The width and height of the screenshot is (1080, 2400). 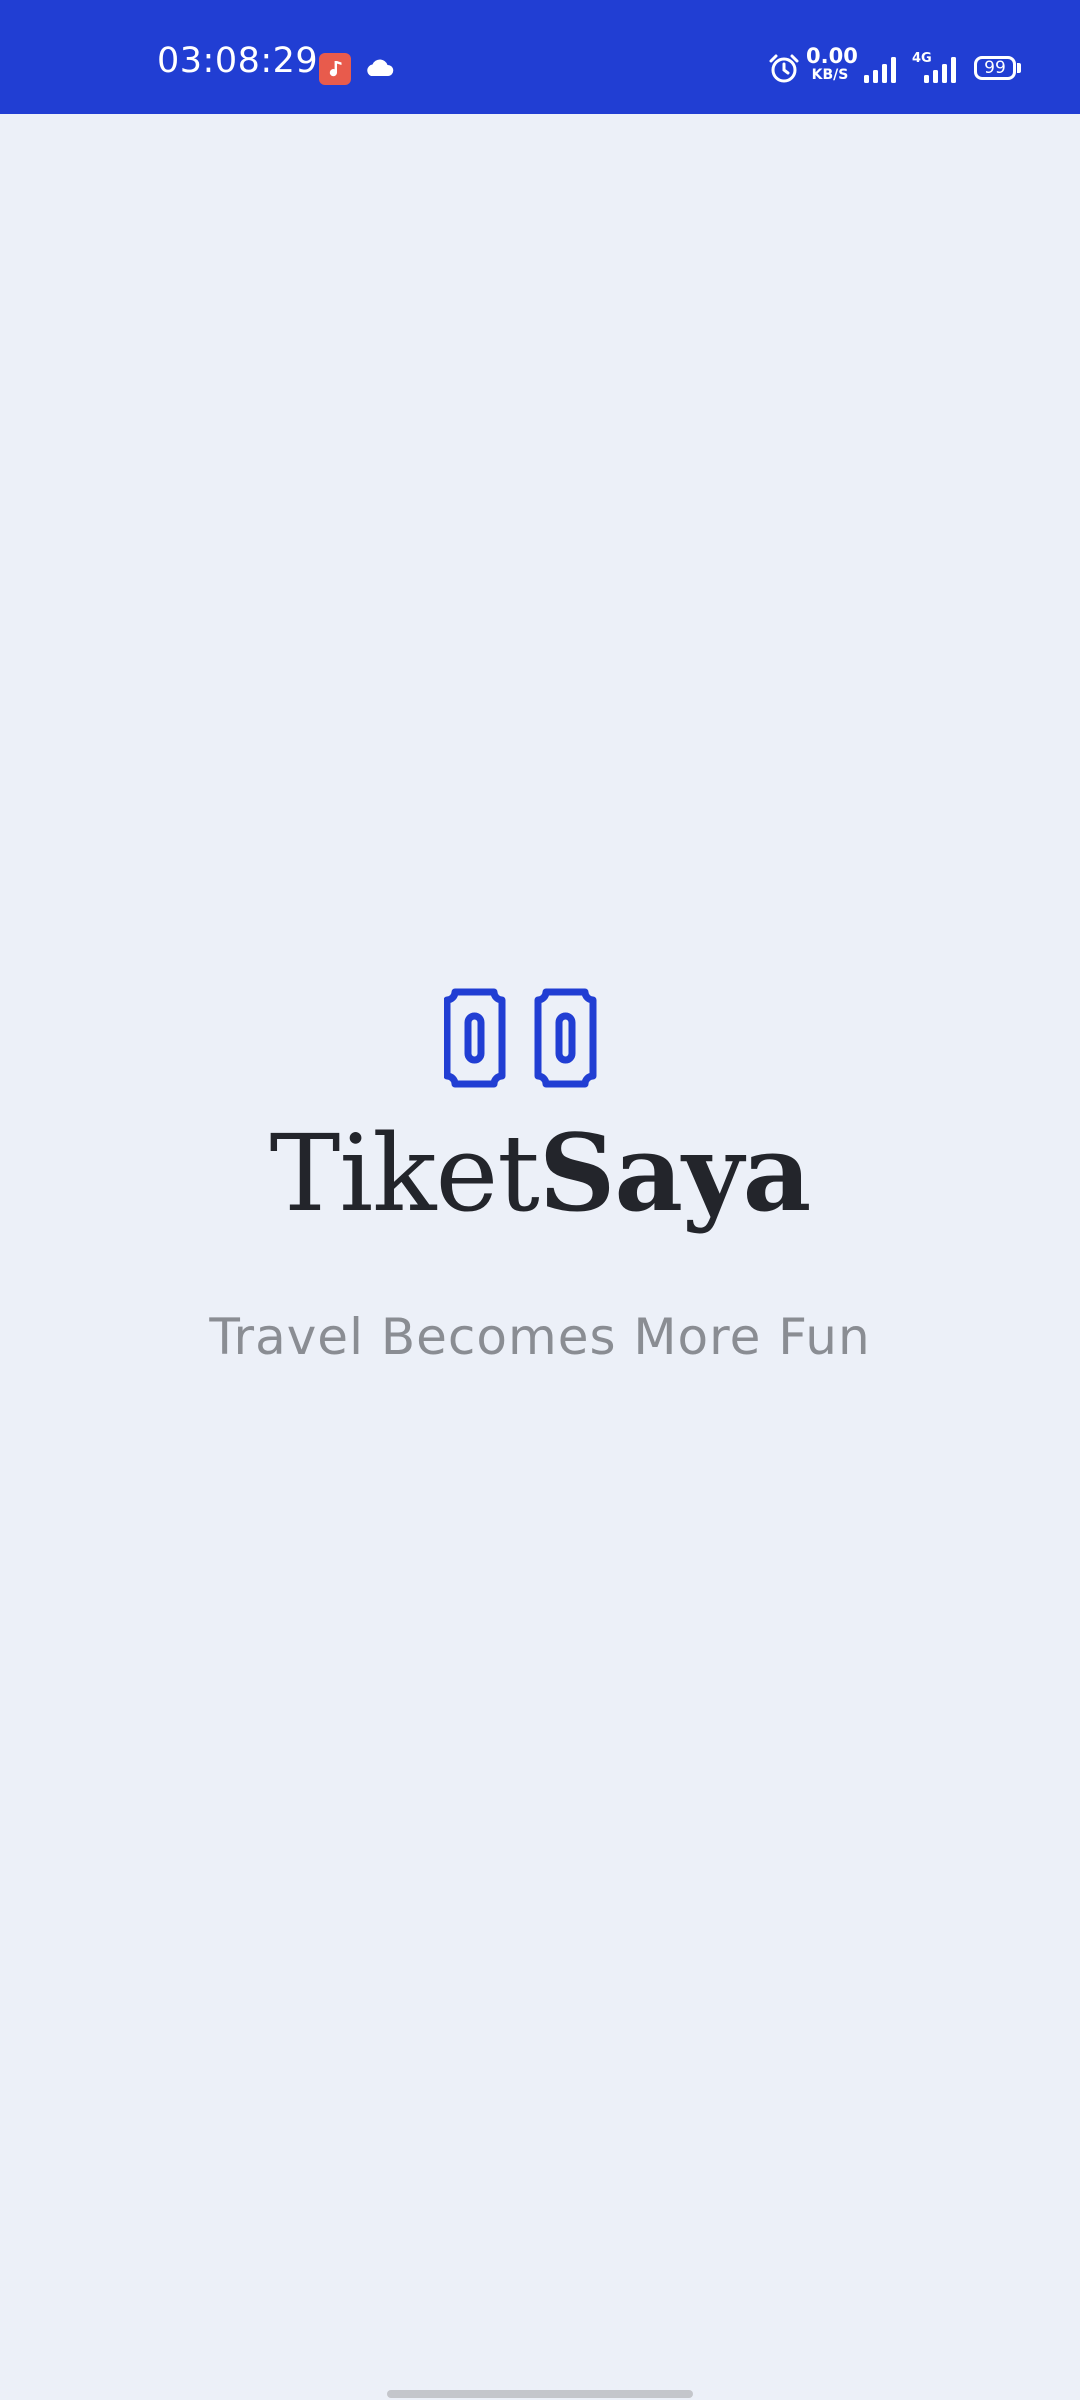 I want to click on signal-4g-icon, so click(x=939, y=69).